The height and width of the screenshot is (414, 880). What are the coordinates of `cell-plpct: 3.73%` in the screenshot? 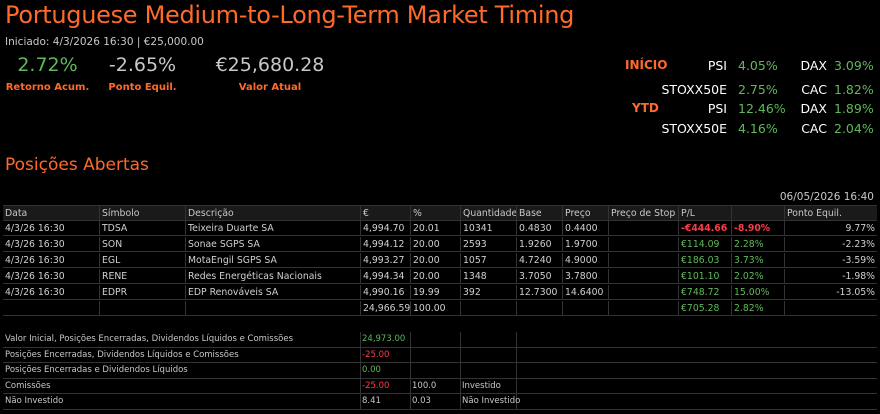 It's located at (757, 260).